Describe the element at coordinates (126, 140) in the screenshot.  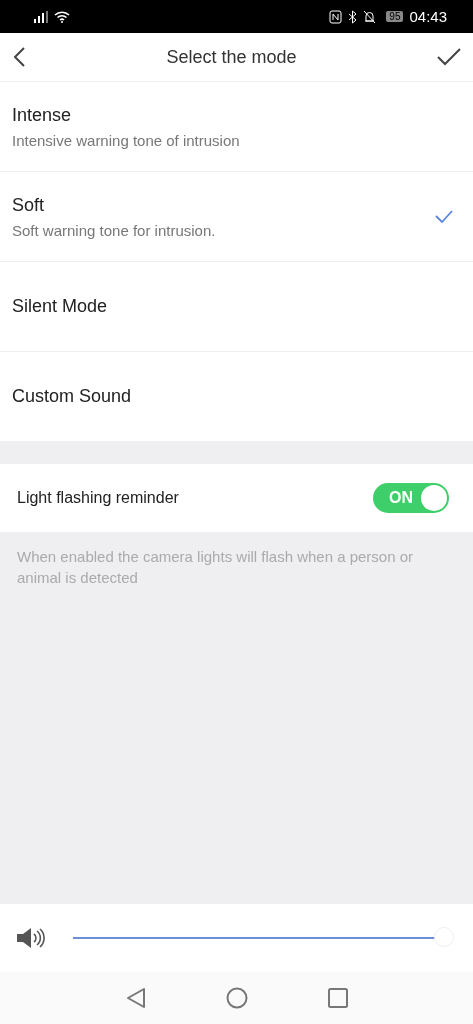
I see `mode-description: Intensive warning tone of intrusion` at that location.